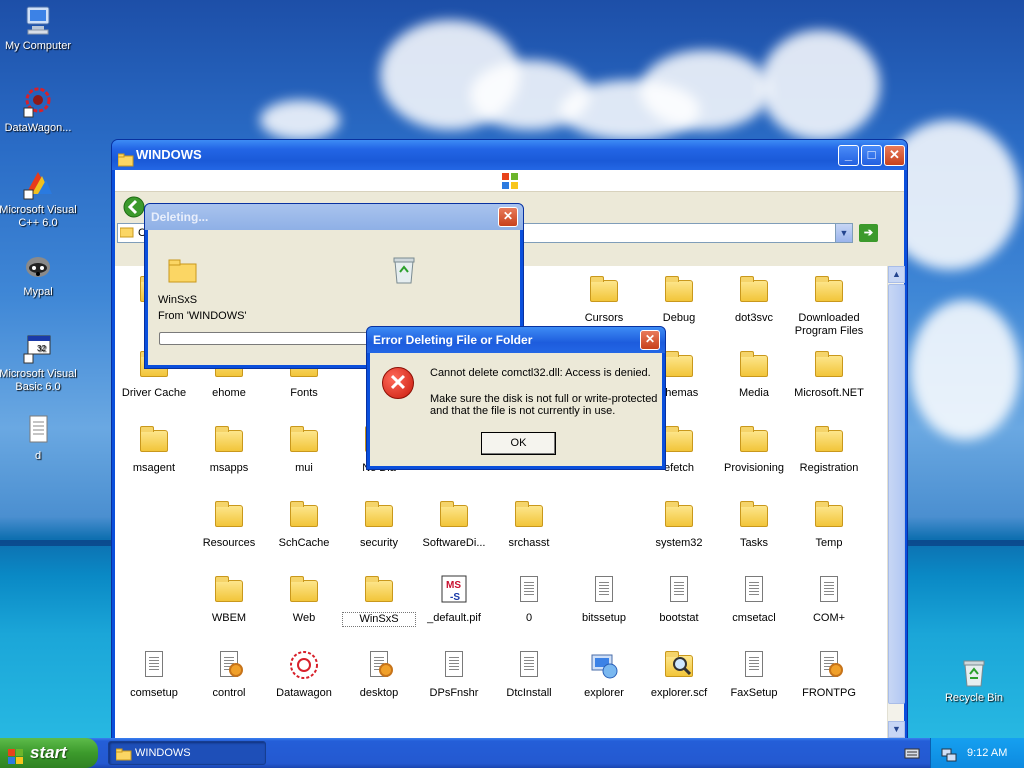  I want to click on desktop-icon-visual-basic: 32 Microsoft Visual Basic 6.0, so click(39, 363).